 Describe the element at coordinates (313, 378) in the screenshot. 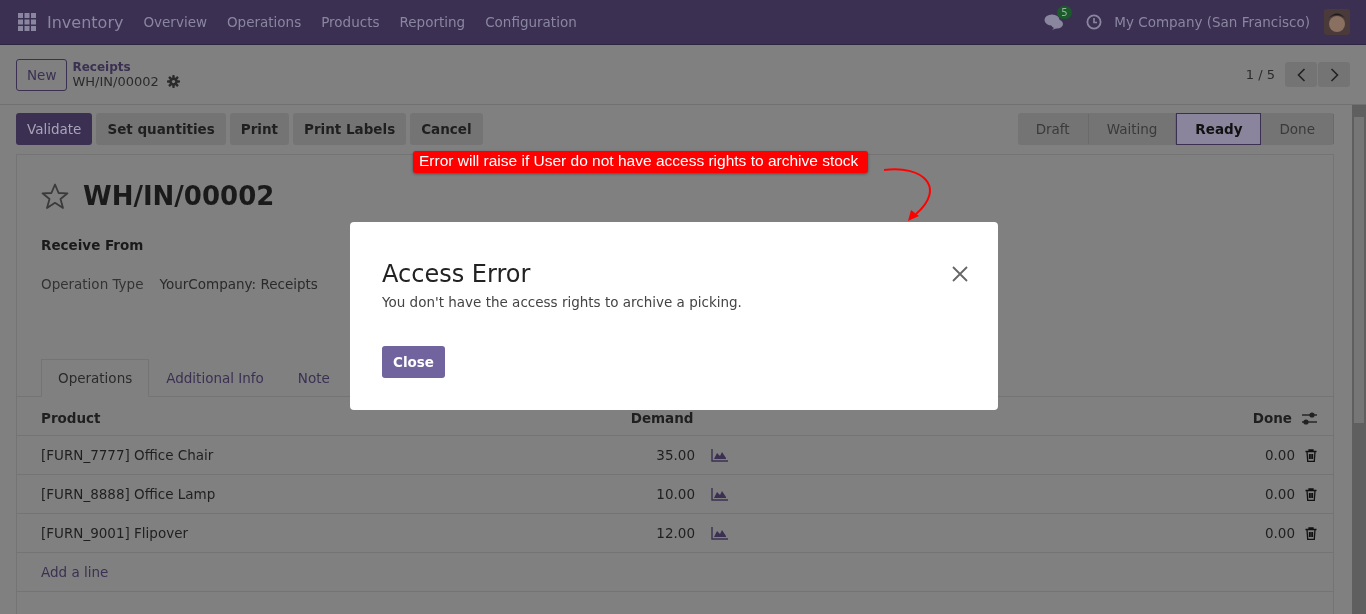

I see `notebook-tab: Note` at that location.